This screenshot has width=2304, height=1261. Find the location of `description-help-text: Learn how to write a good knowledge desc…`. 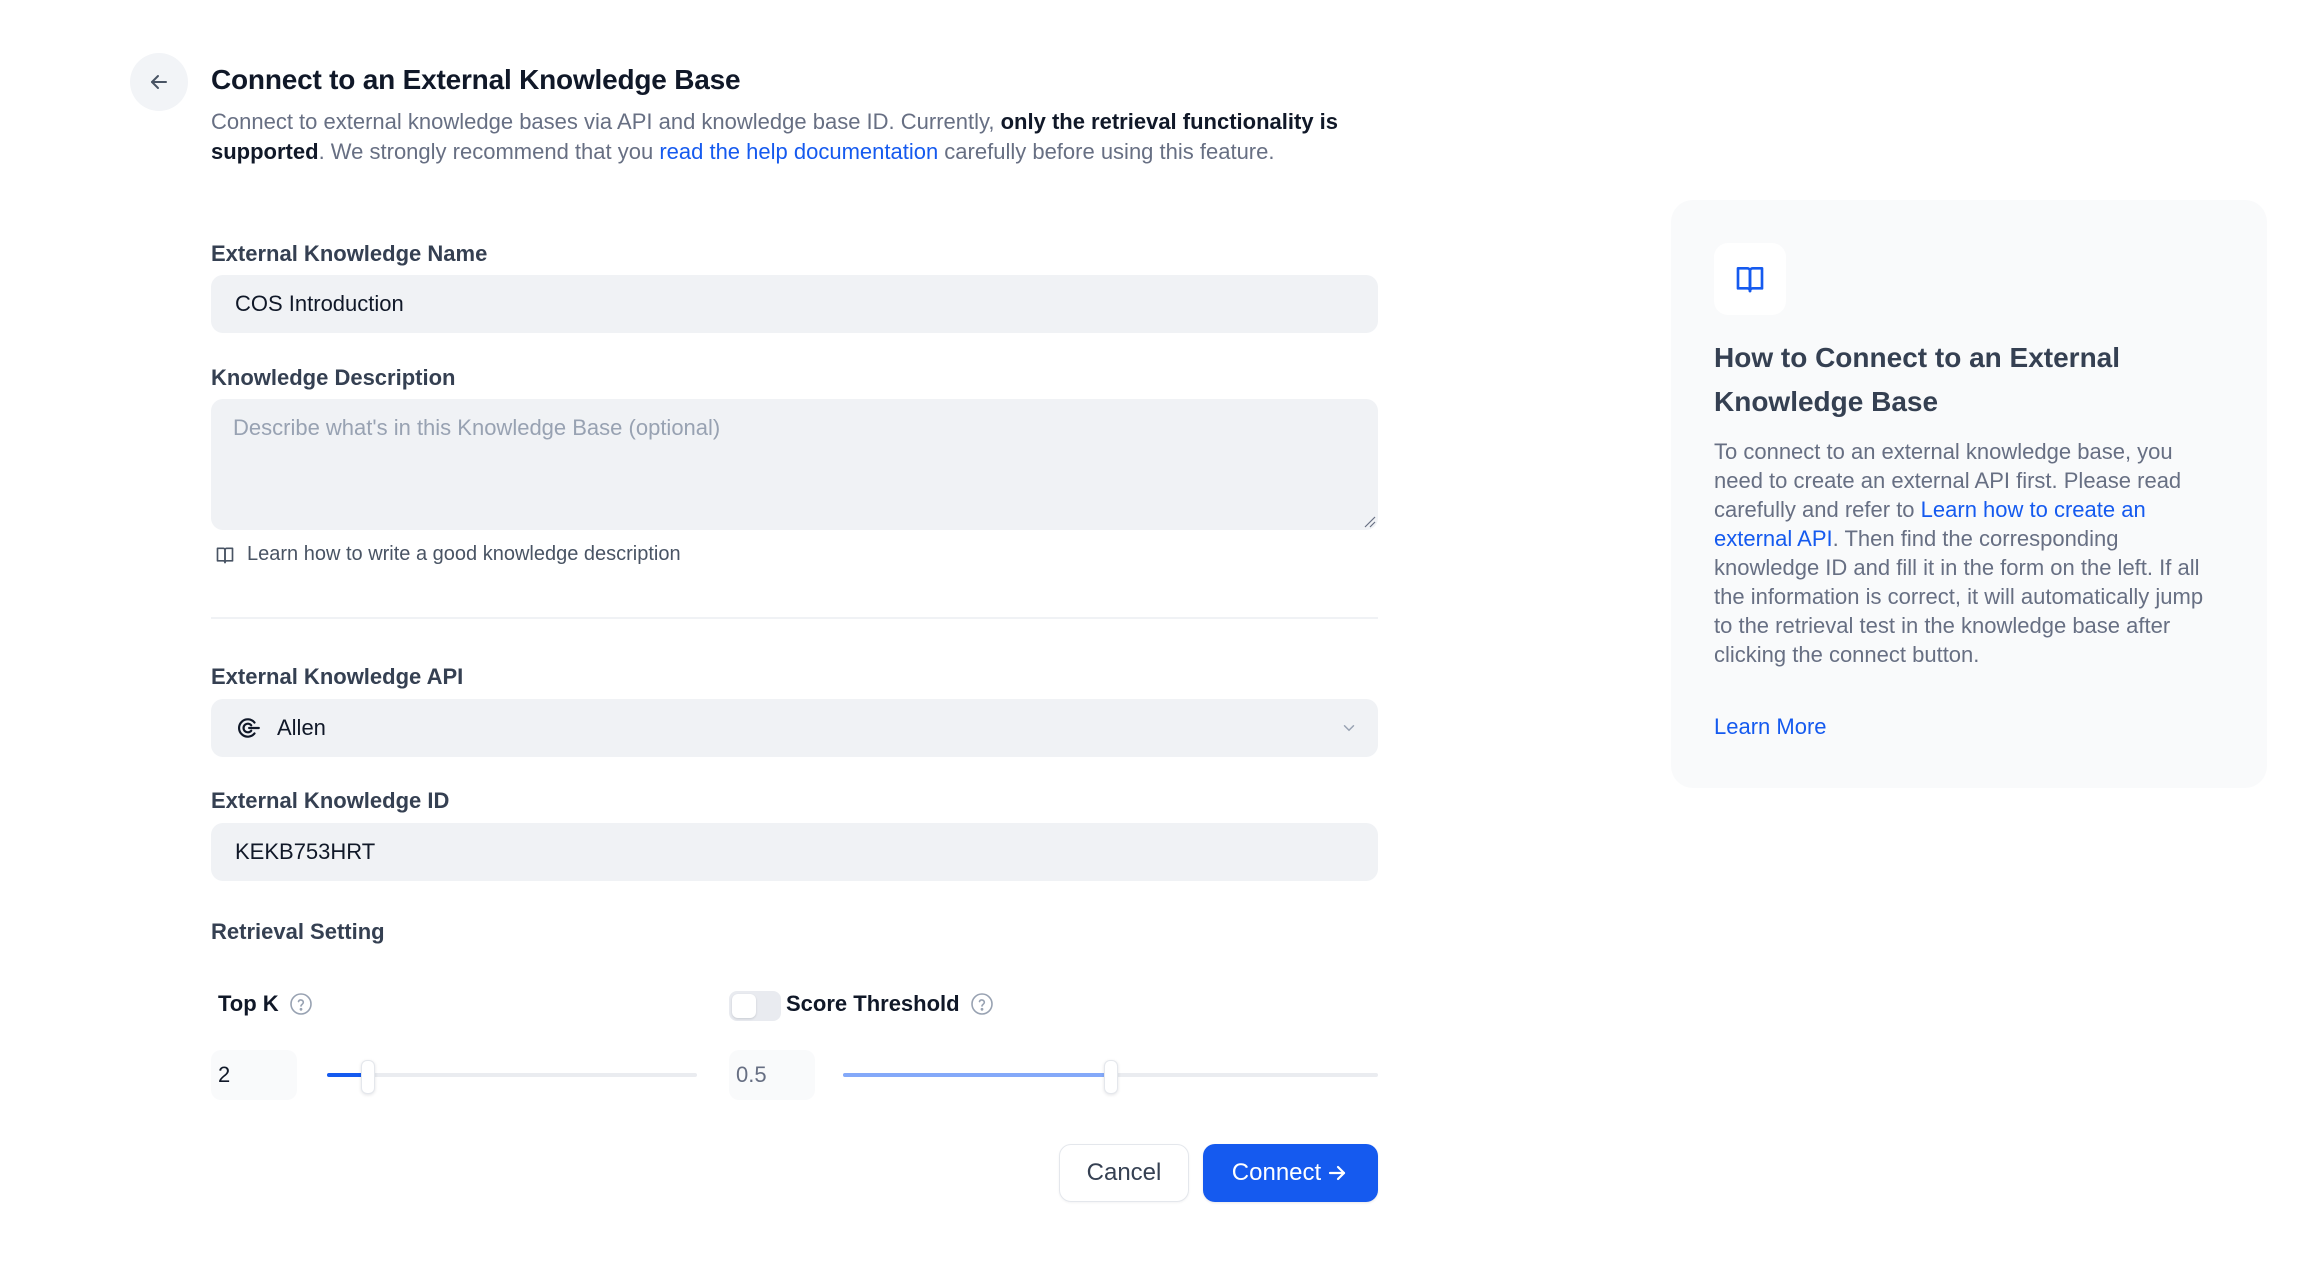

description-help-text: Learn how to write a good knowledge desc… is located at coordinates (464, 554).